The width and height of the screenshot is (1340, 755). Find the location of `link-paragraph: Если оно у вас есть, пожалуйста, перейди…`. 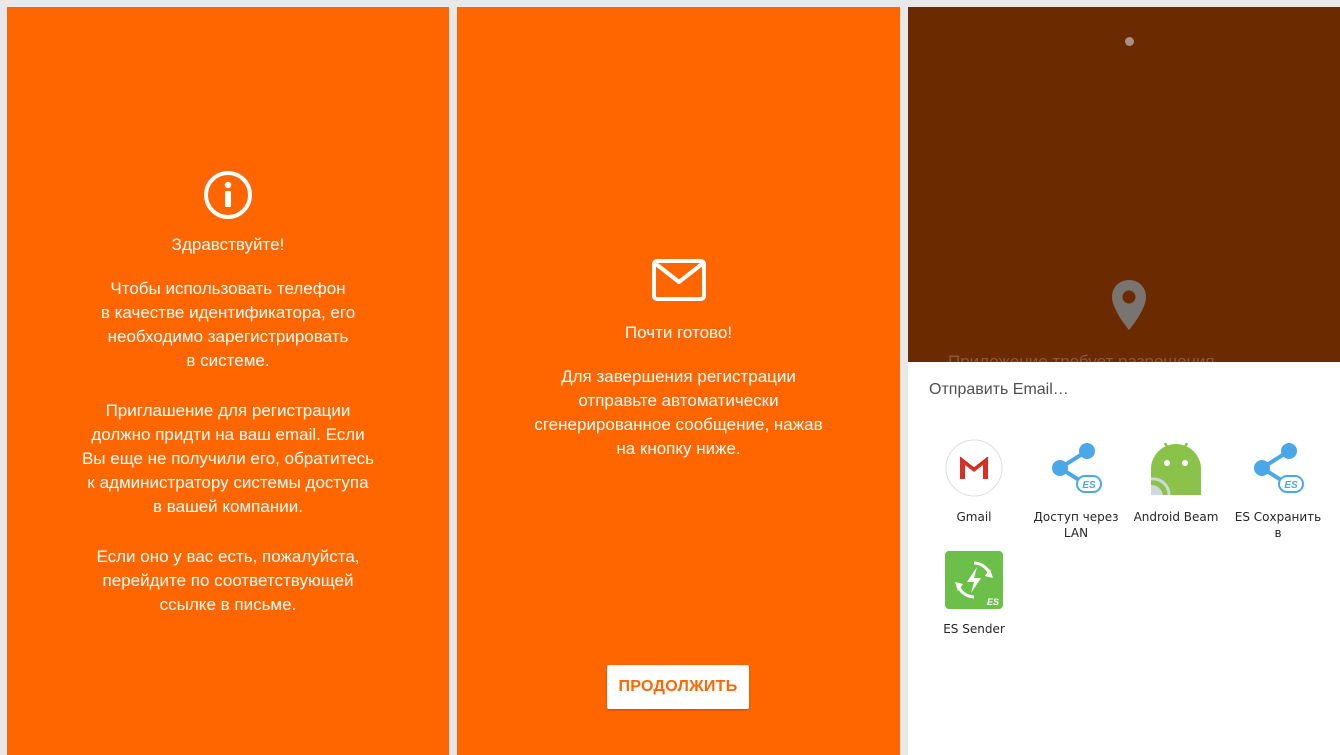

link-paragraph: Если оно у вас есть, пожалуйста, перейди… is located at coordinates (228, 580).